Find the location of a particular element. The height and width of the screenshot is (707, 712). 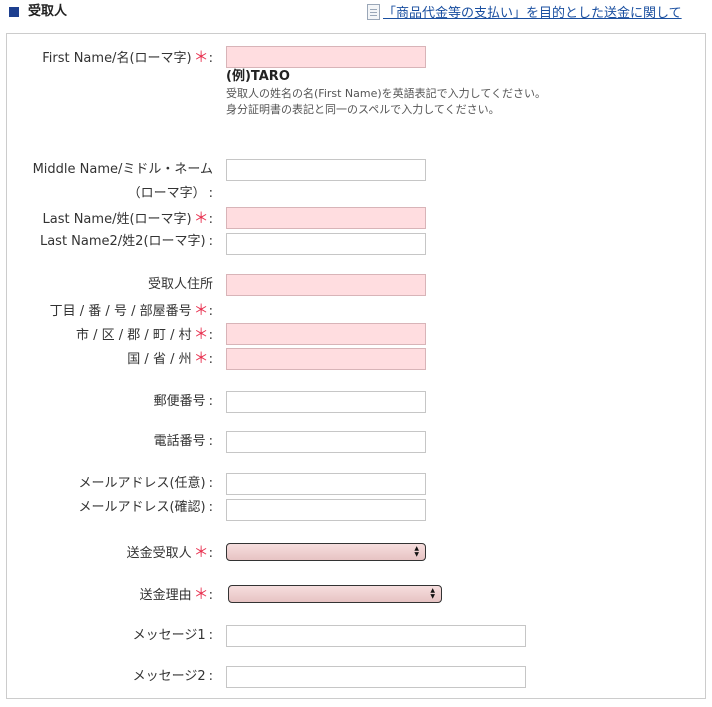

reason-label: 送金理由 ＊: is located at coordinates (176, 594).